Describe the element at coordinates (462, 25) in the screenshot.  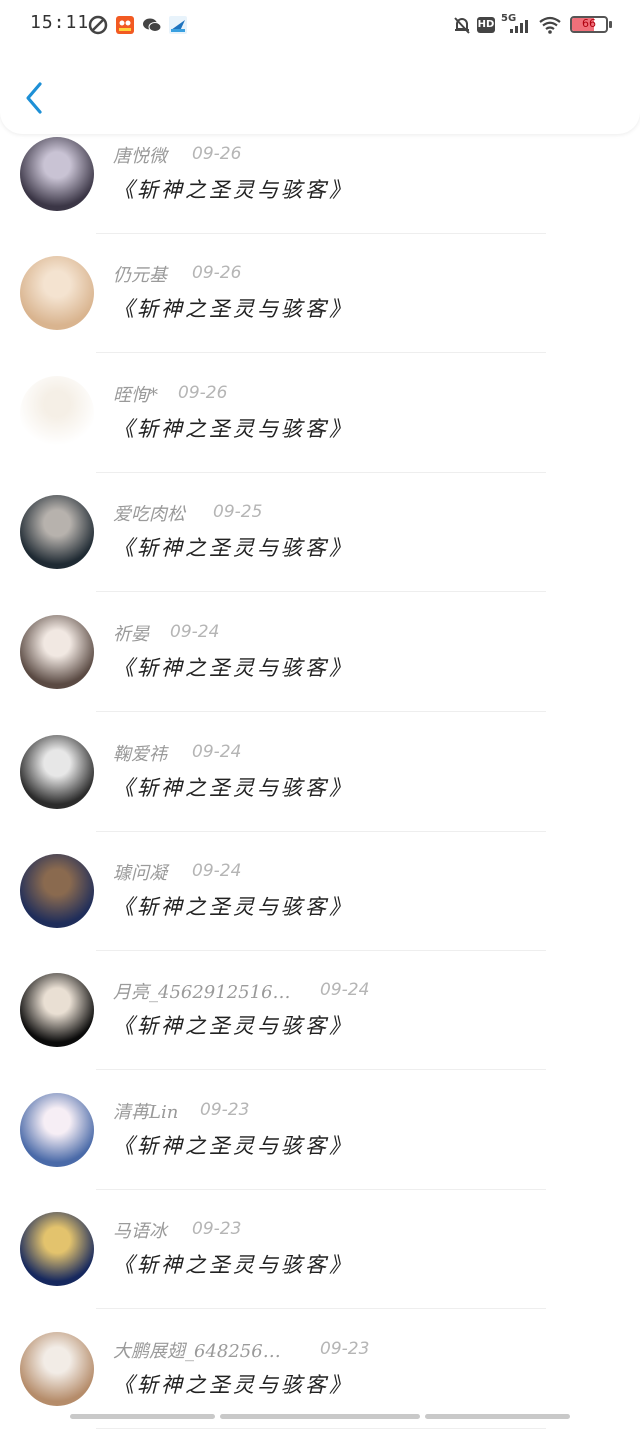
I see `mute-bell-icon` at that location.